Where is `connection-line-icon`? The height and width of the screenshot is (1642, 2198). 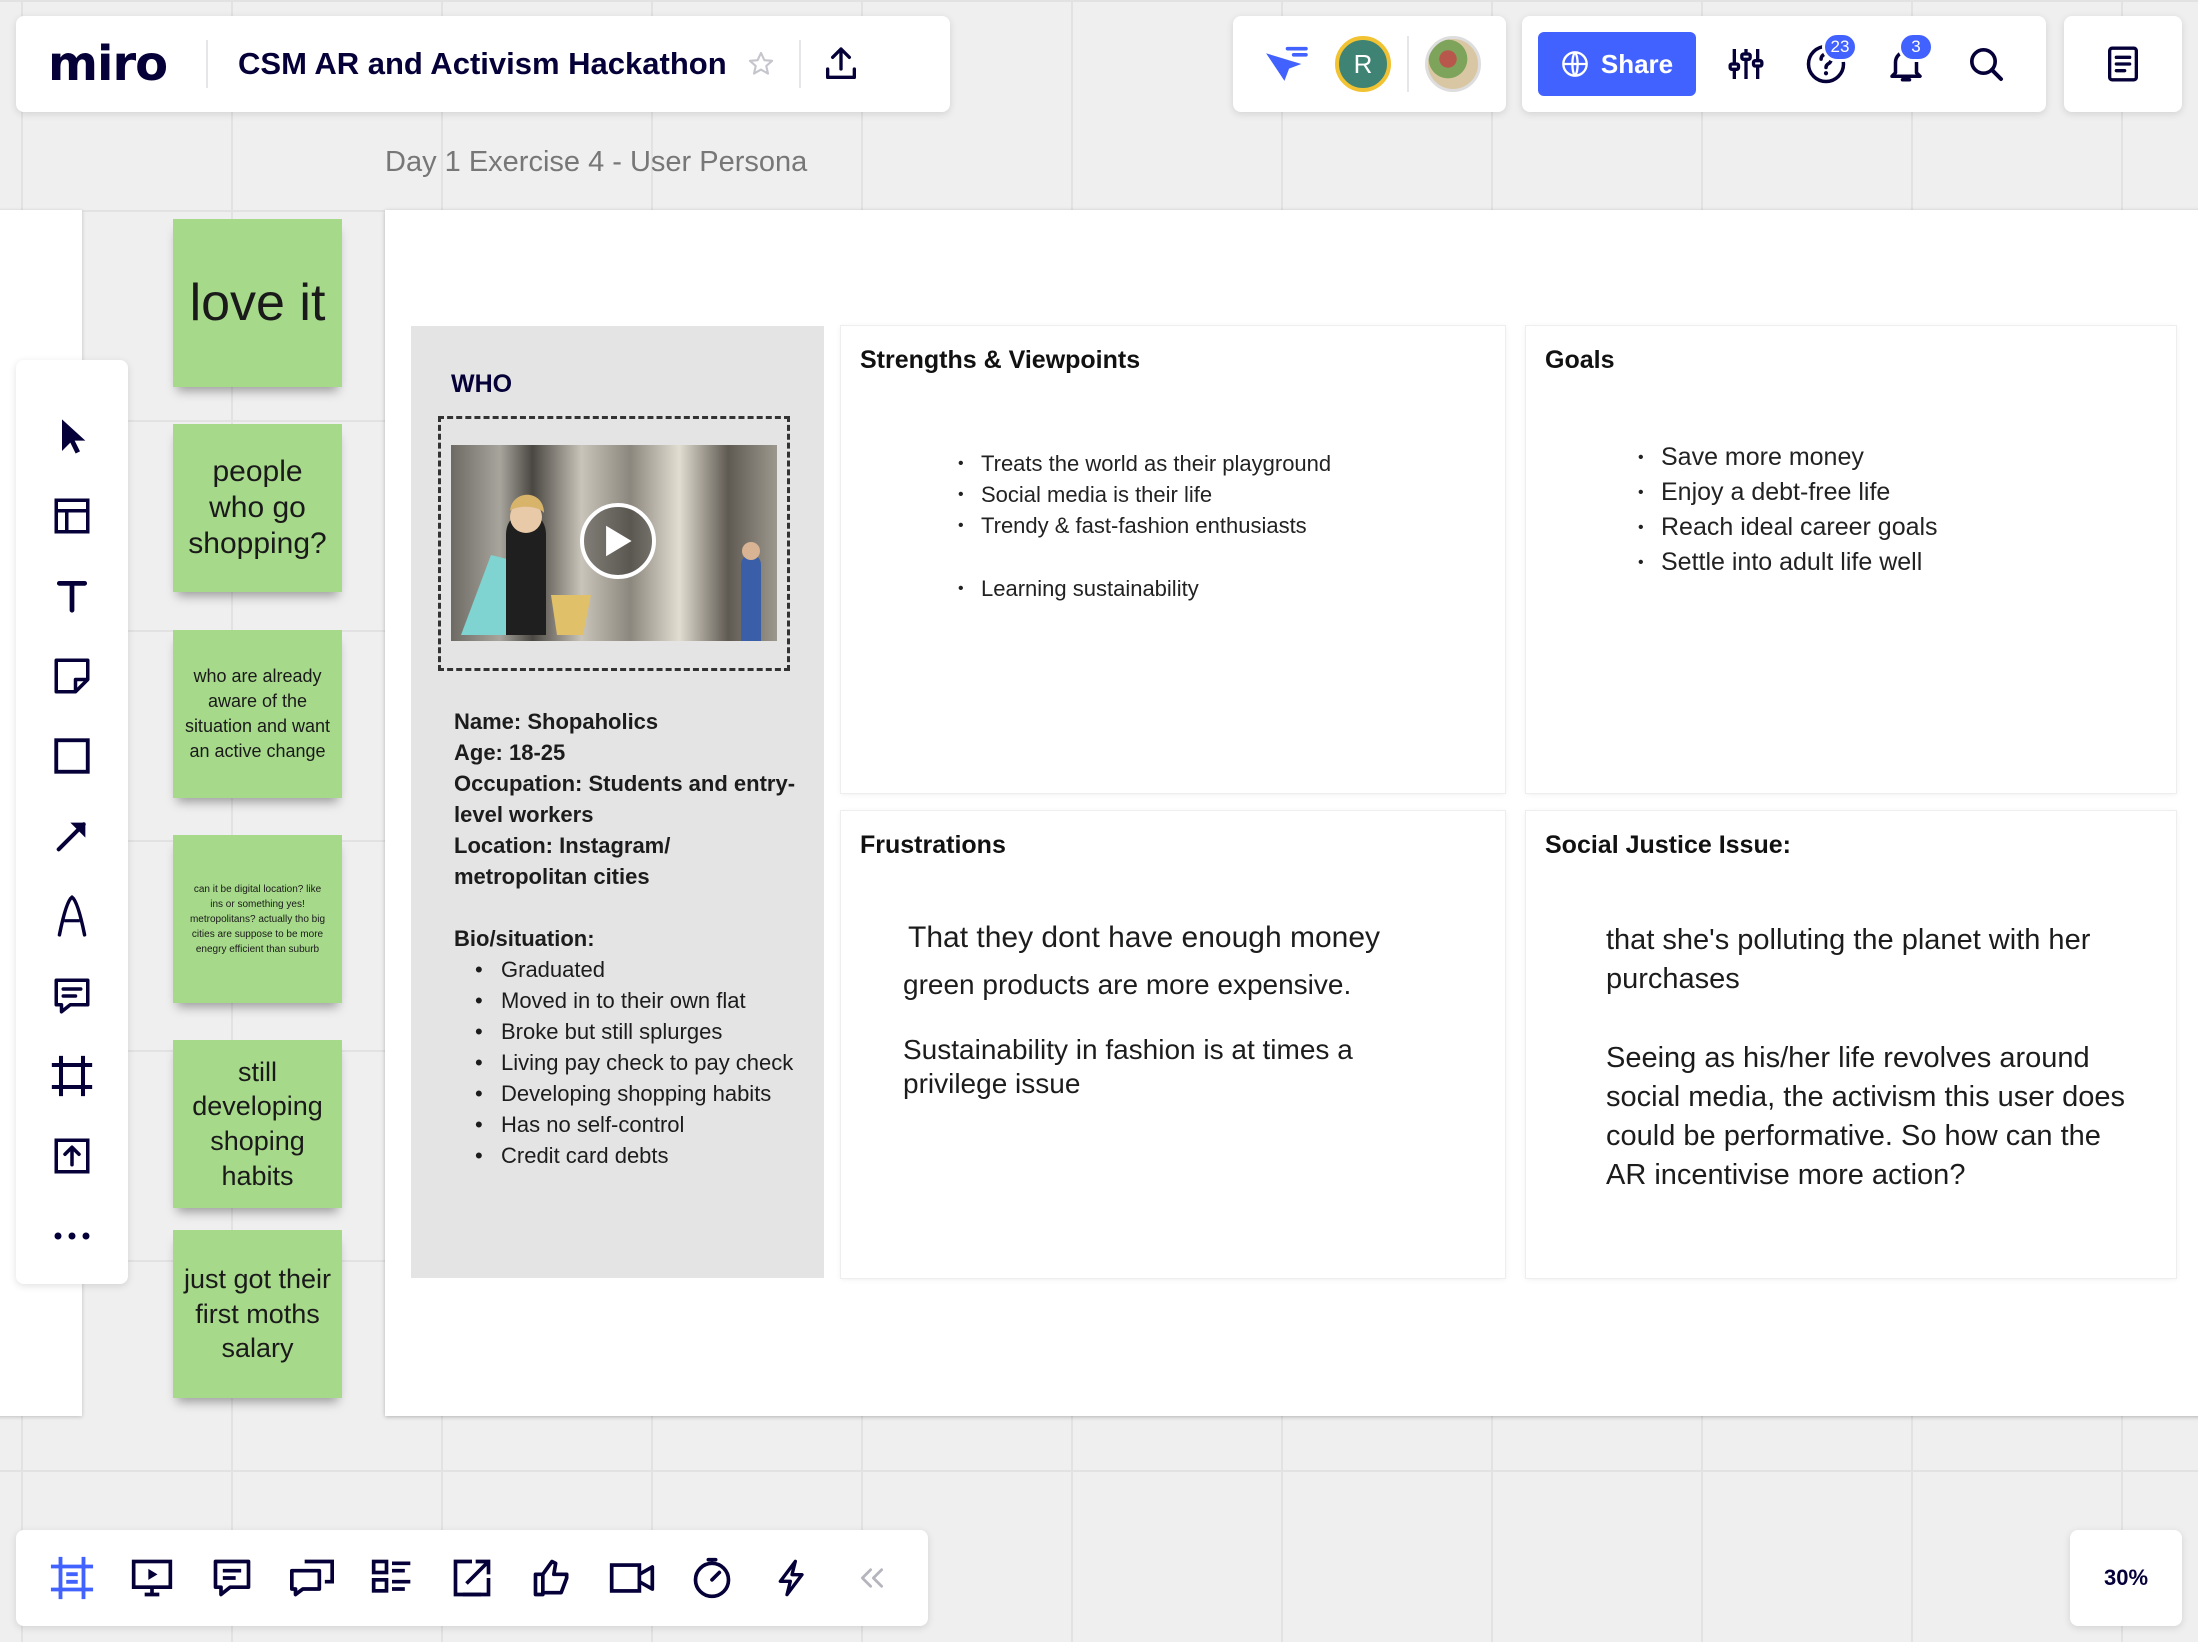 connection-line-icon is located at coordinates (72, 836).